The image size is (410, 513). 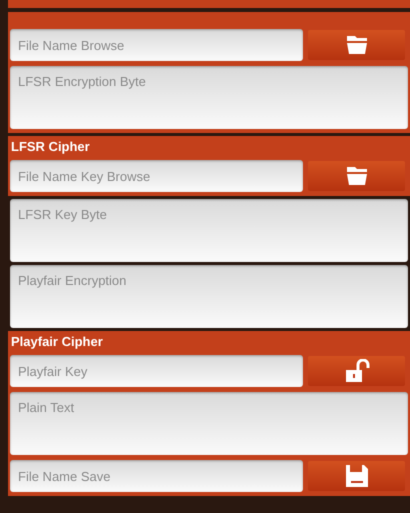 What do you see at coordinates (209, 230) in the screenshot?
I see `text-area: LFSR Key Byte` at bounding box center [209, 230].